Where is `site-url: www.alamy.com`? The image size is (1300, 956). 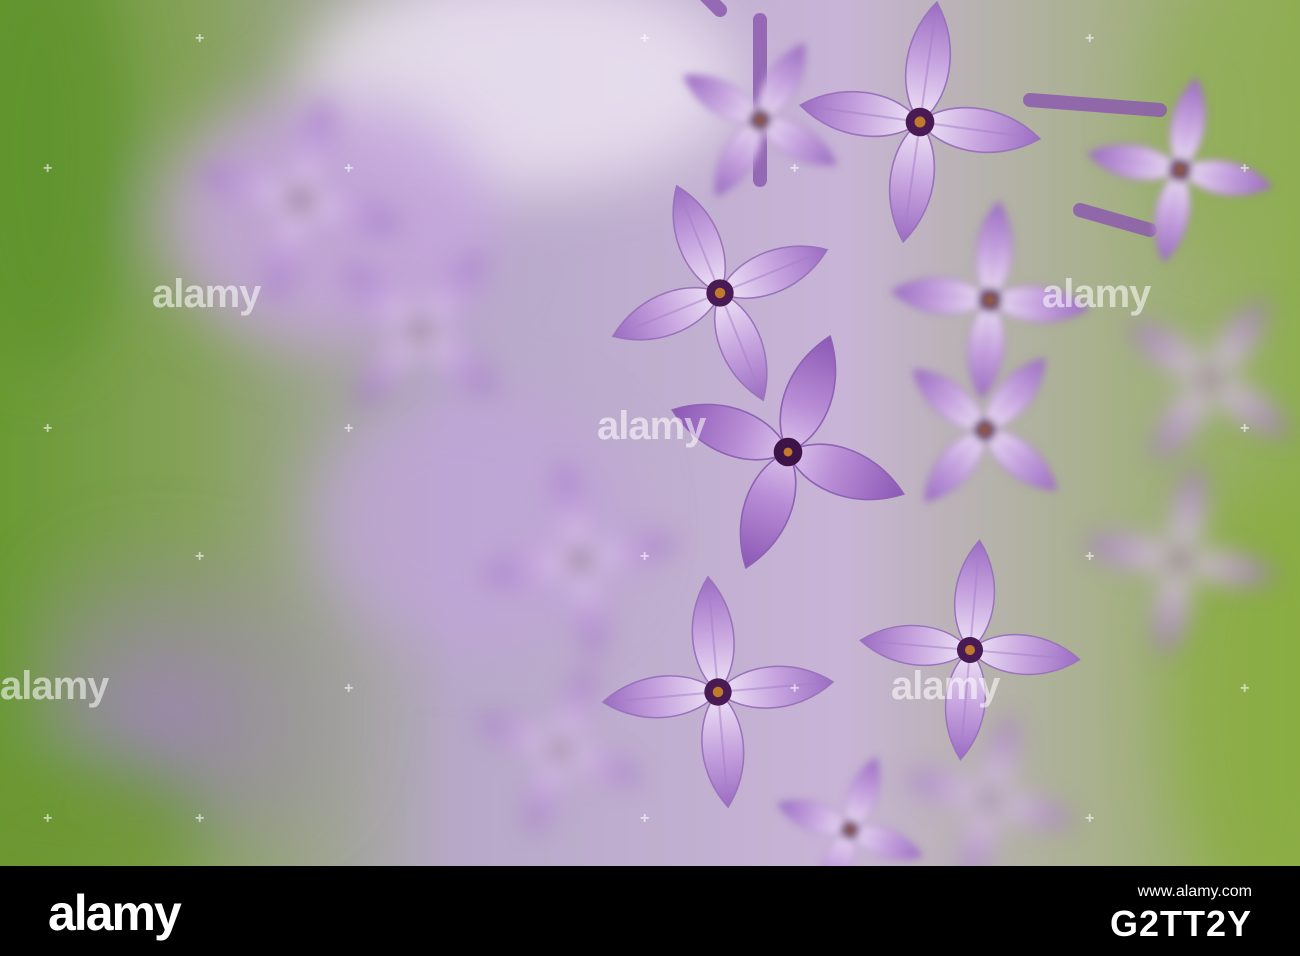 site-url: www.alamy.com is located at coordinates (1194, 891).